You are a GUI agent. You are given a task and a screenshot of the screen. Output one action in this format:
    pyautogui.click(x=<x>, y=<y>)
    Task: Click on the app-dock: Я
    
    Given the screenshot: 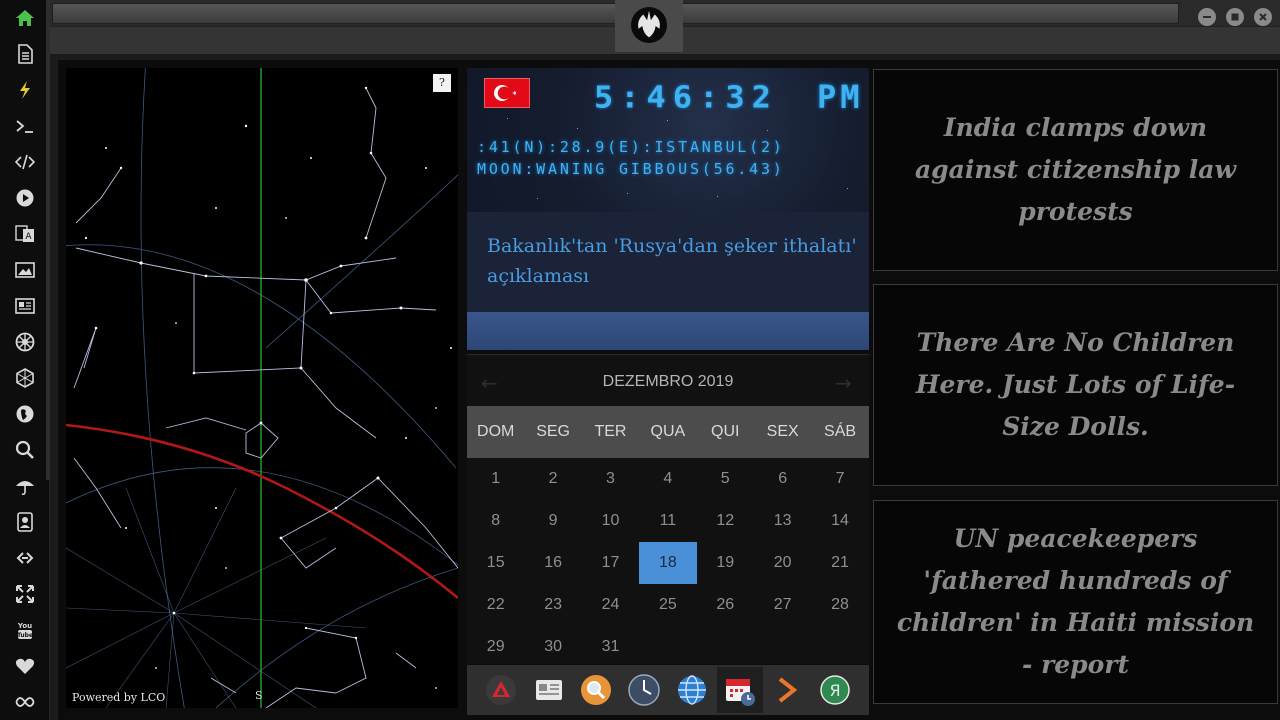 What is the action you would take?
    pyautogui.click(x=668, y=690)
    